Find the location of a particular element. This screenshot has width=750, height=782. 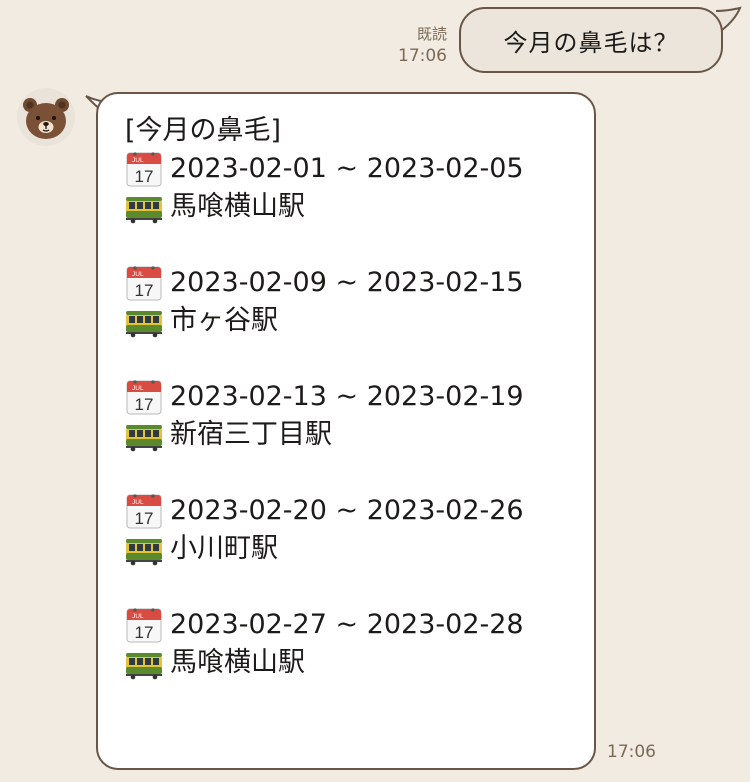

station-line: 小川町駅 is located at coordinates (359, 549).